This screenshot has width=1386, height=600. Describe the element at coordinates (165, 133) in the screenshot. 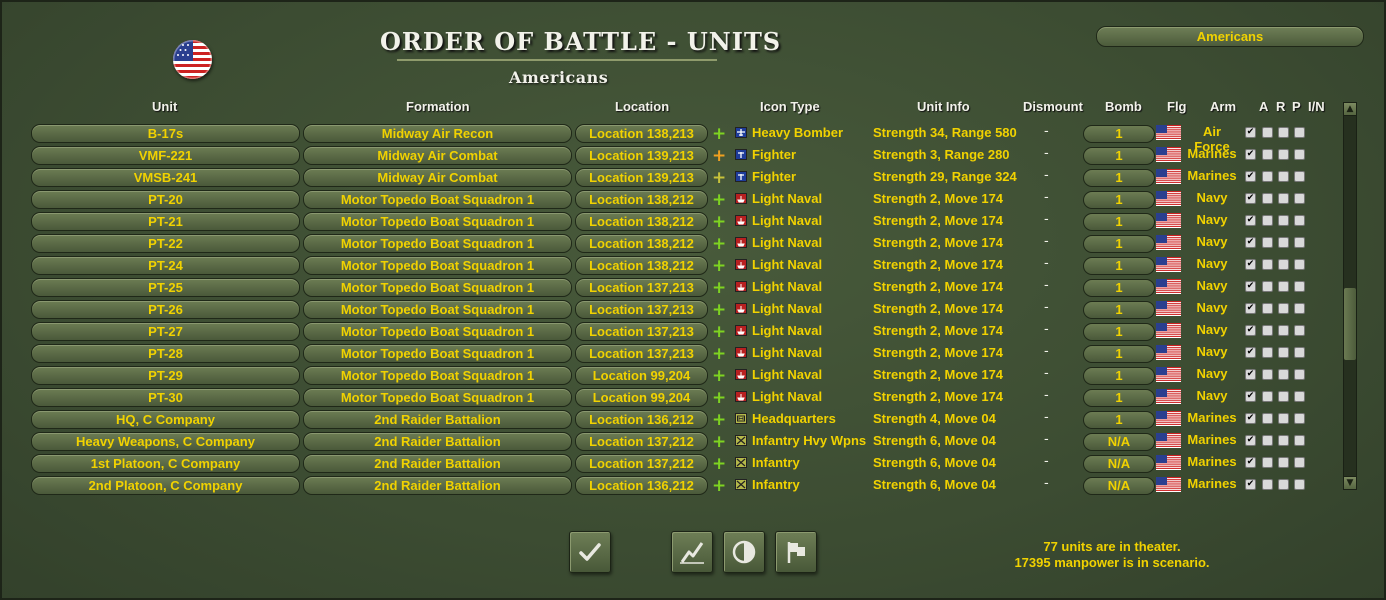

I see `unit-name-button: B-17s` at that location.